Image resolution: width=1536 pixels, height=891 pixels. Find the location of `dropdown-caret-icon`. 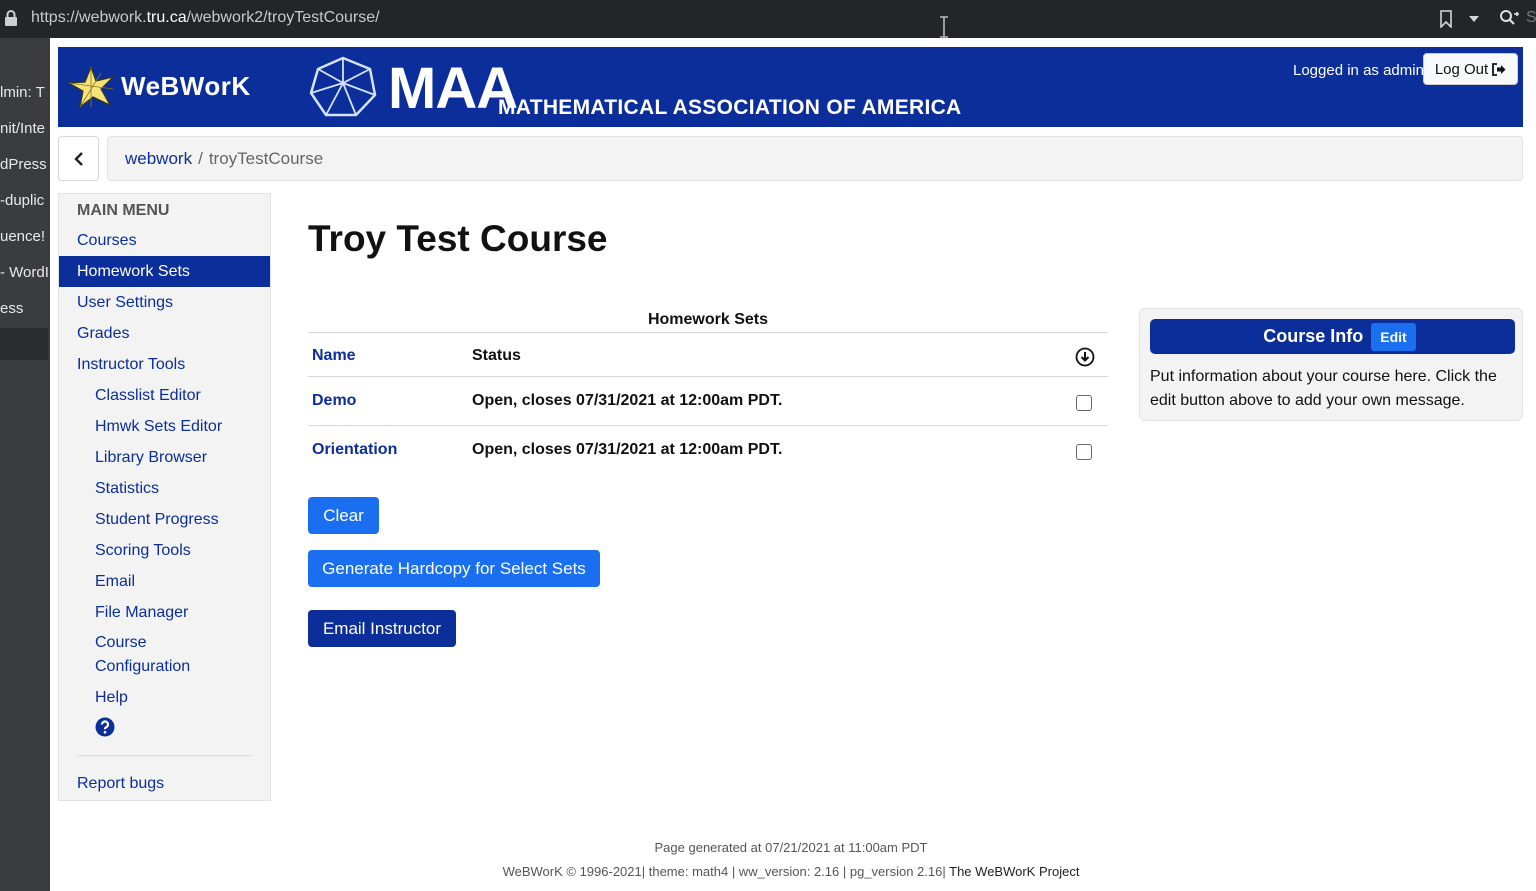

dropdown-caret-icon is located at coordinates (1474, 19).